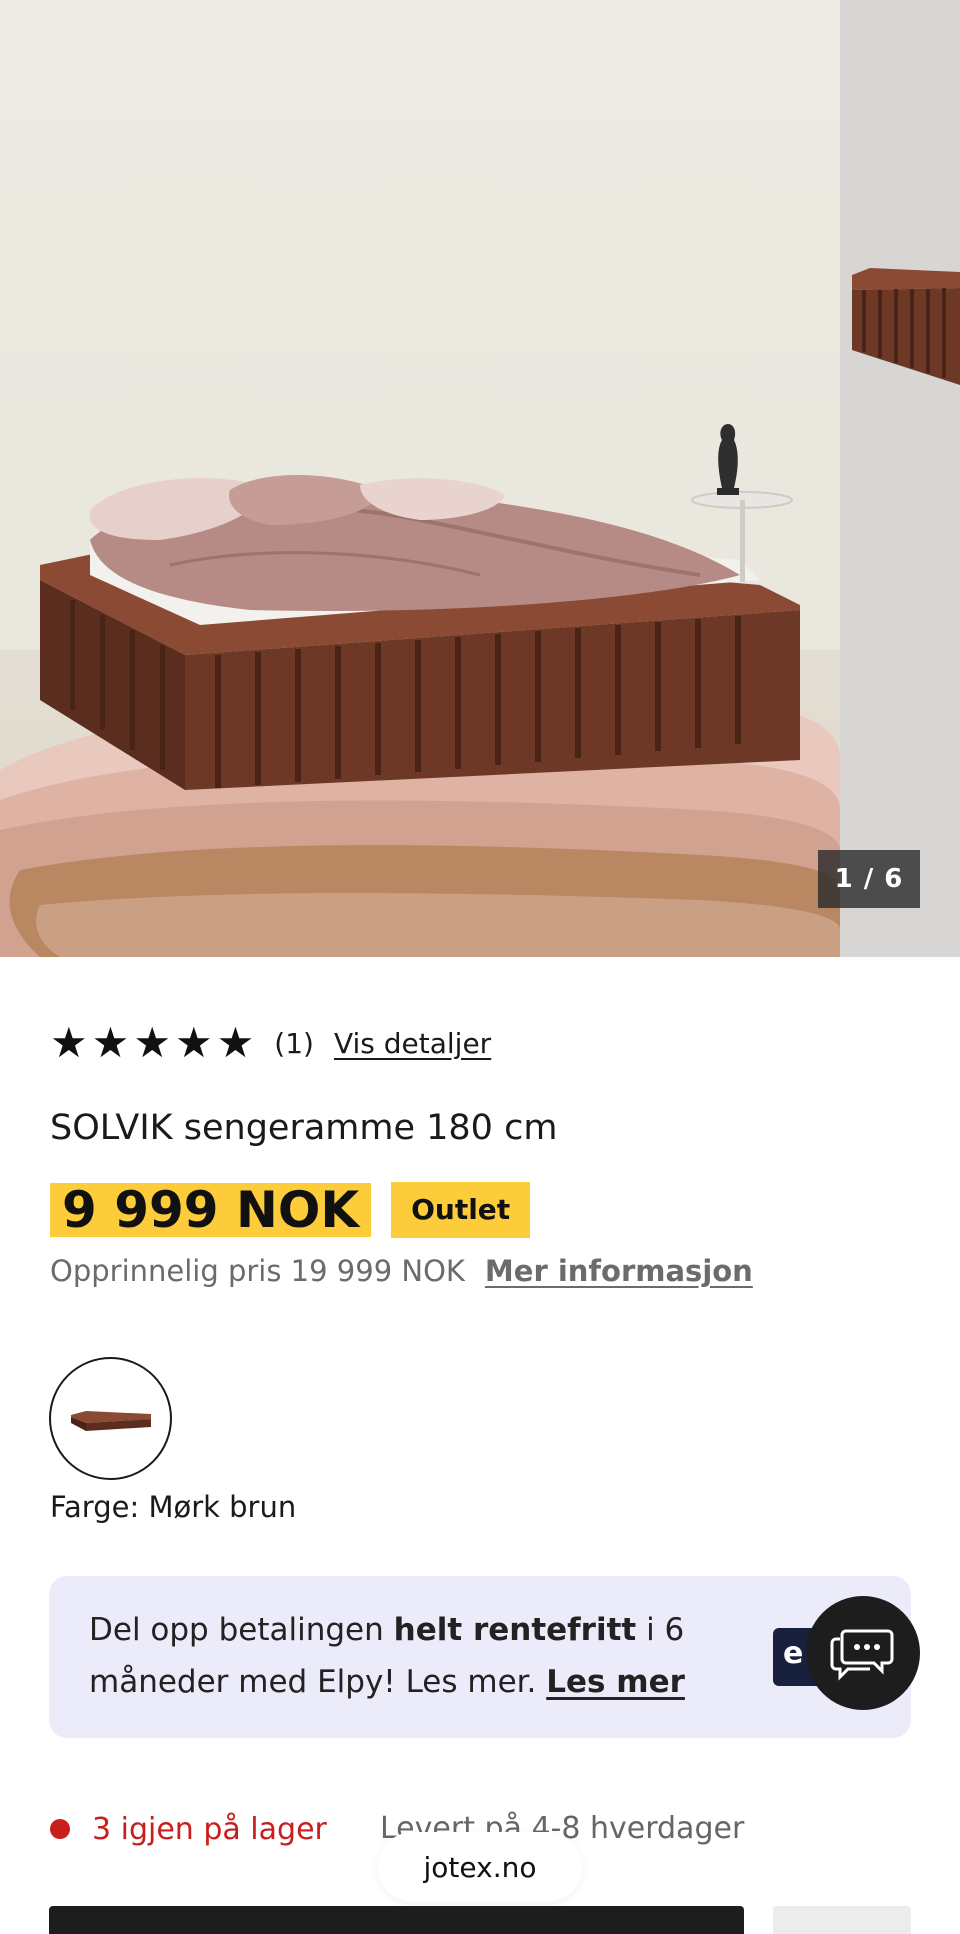 The height and width of the screenshot is (1934, 960). Describe the element at coordinates (173, 1507) in the screenshot. I see `color-label: Farge: Mørk brun` at that location.